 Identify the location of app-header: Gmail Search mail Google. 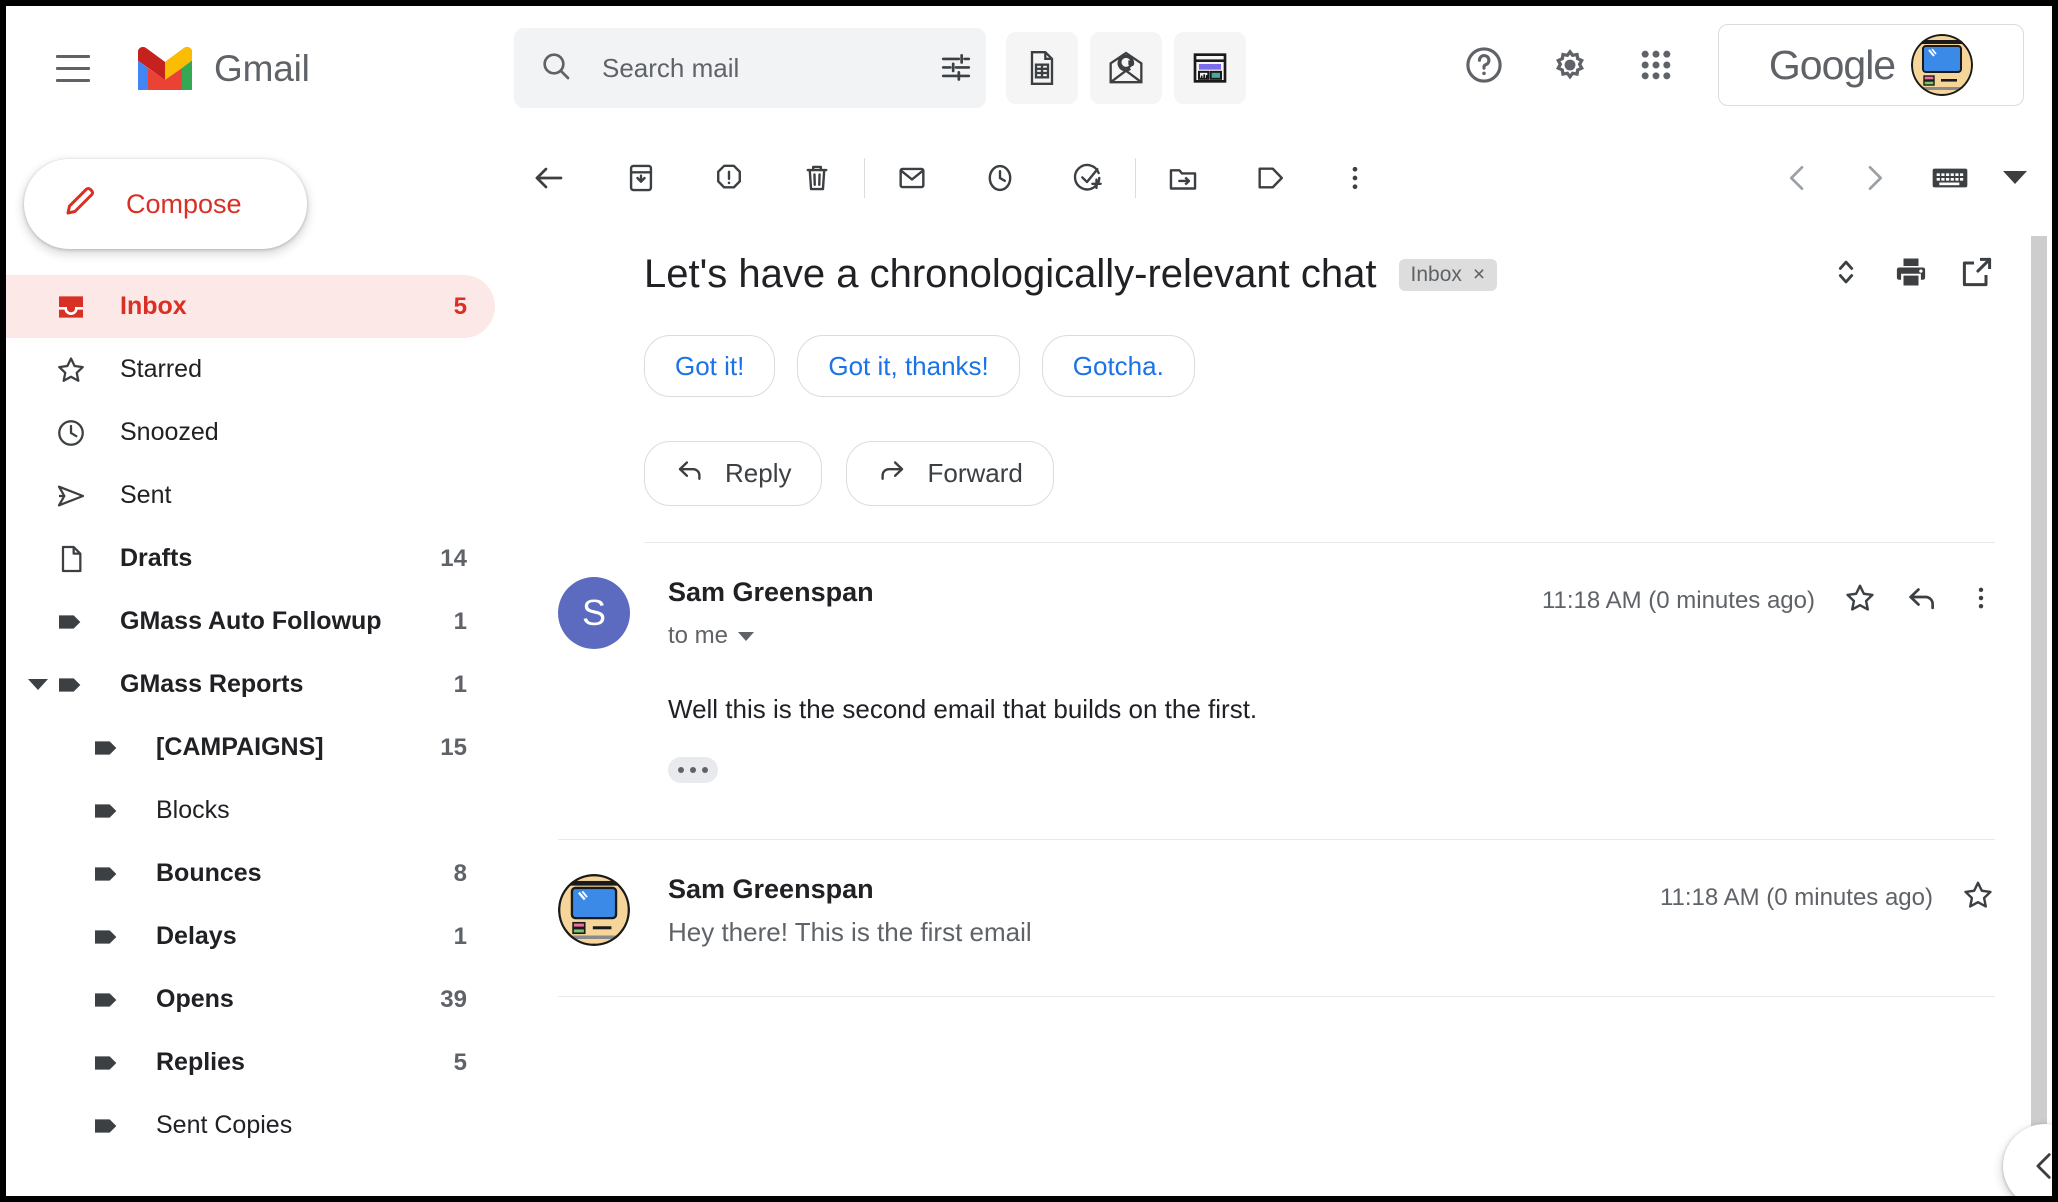
(1029, 68).